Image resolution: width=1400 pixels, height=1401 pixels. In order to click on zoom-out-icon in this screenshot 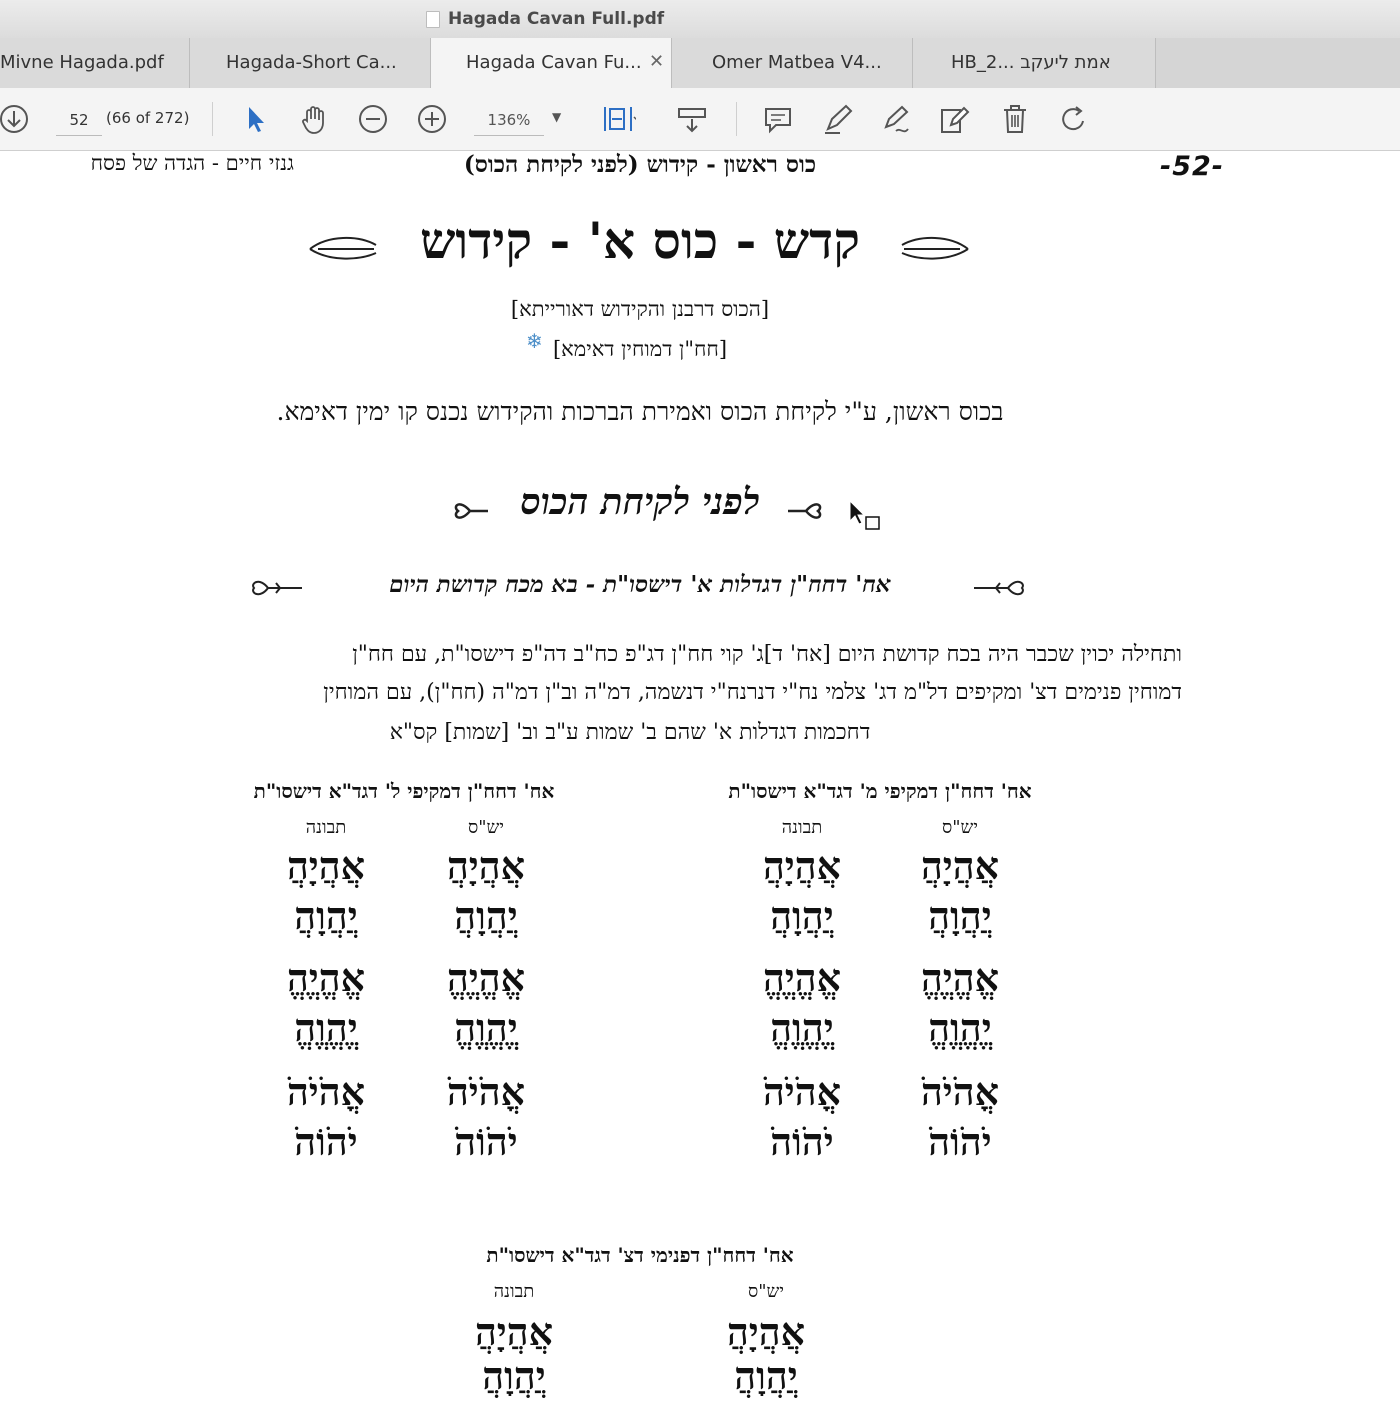, I will do `click(373, 119)`.